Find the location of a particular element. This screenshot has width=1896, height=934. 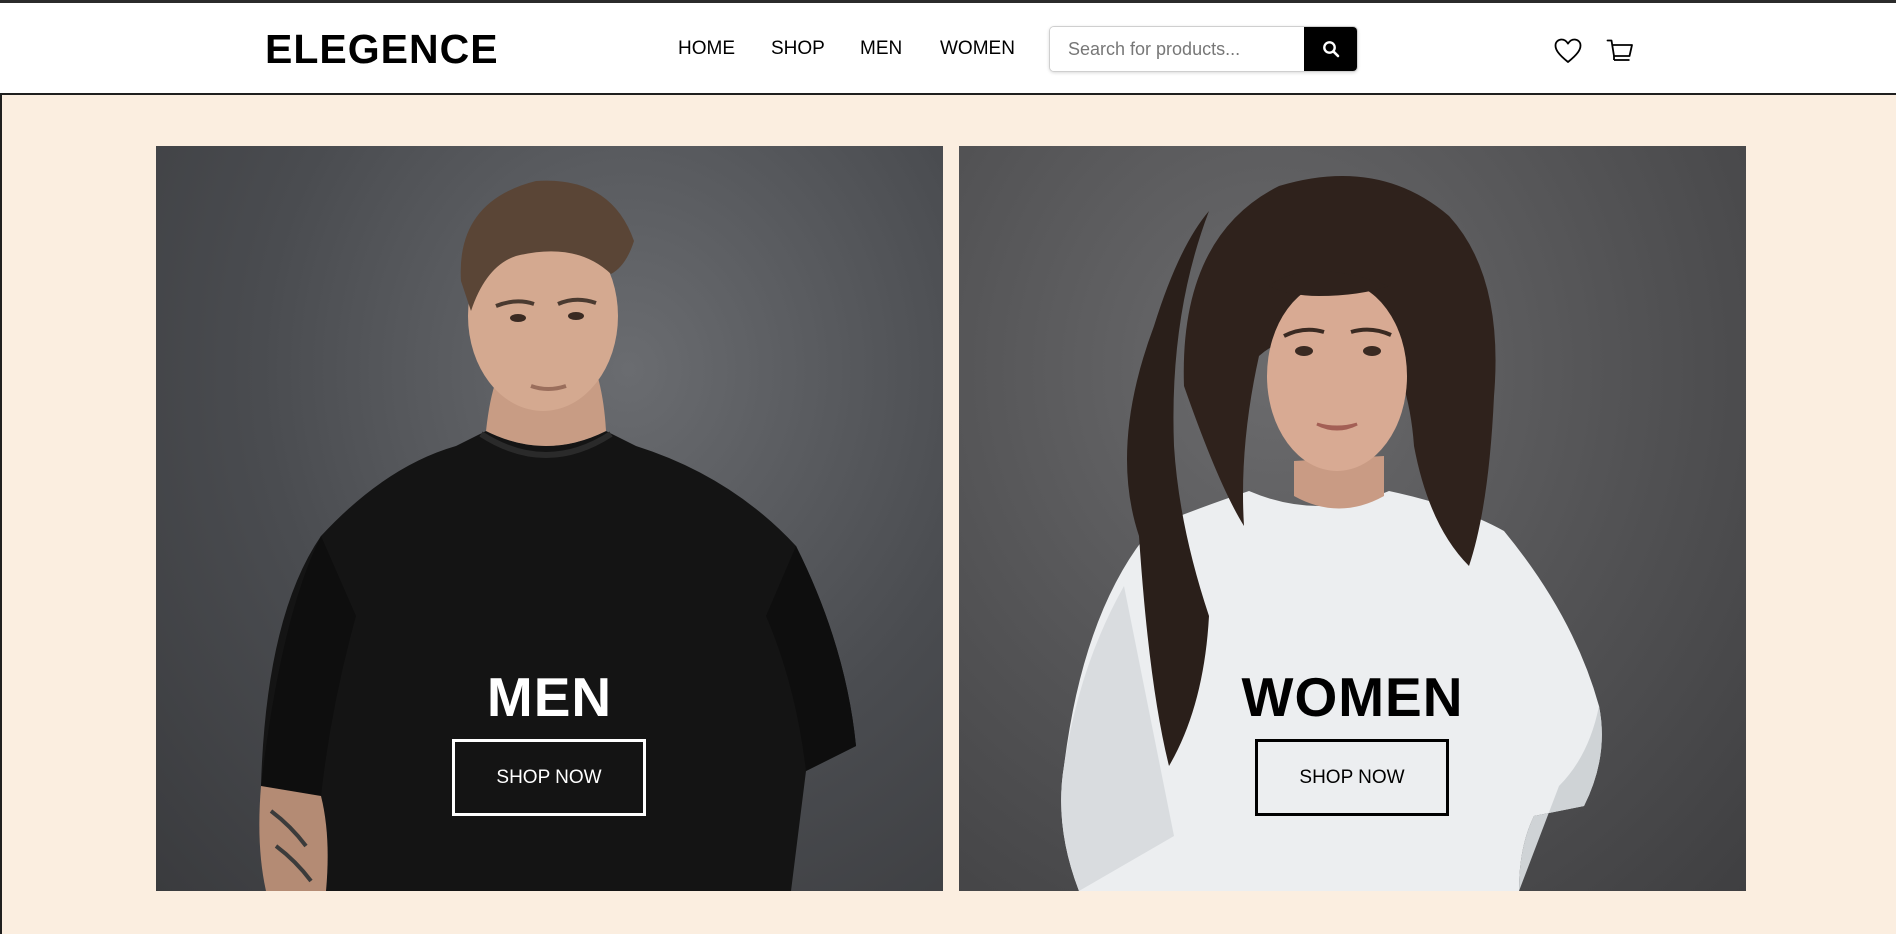

women-card-title: WOMEN is located at coordinates (1352, 697).